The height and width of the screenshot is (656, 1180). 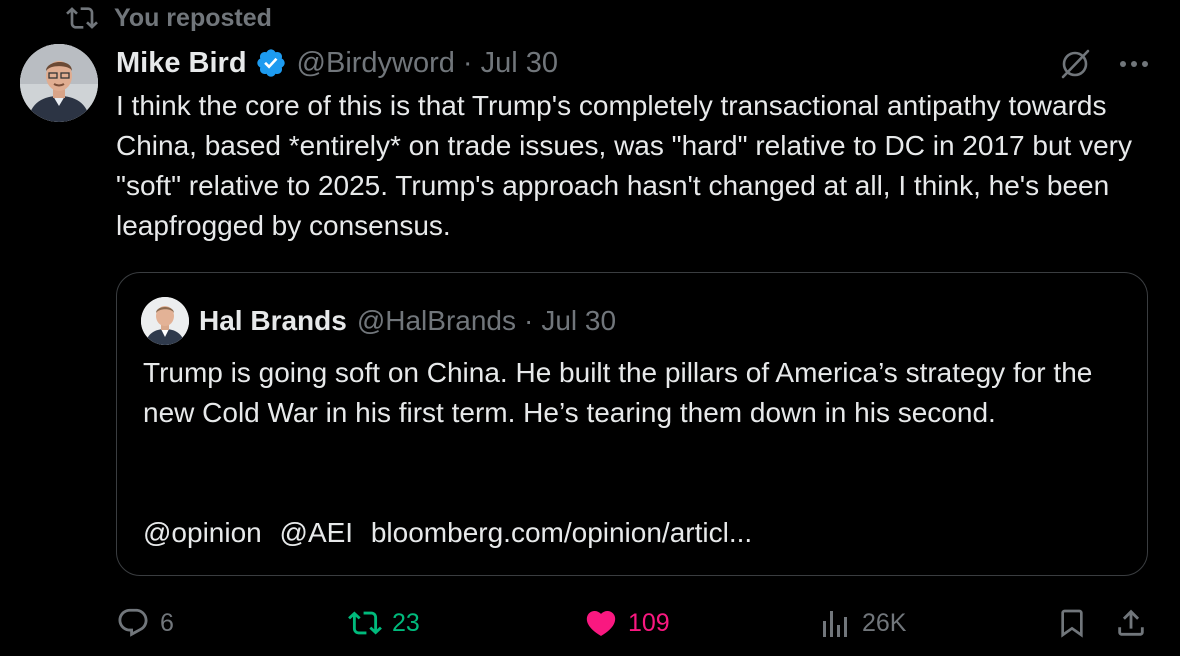 What do you see at coordinates (884, 622) in the screenshot?
I see `views-count: 26K` at bounding box center [884, 622].